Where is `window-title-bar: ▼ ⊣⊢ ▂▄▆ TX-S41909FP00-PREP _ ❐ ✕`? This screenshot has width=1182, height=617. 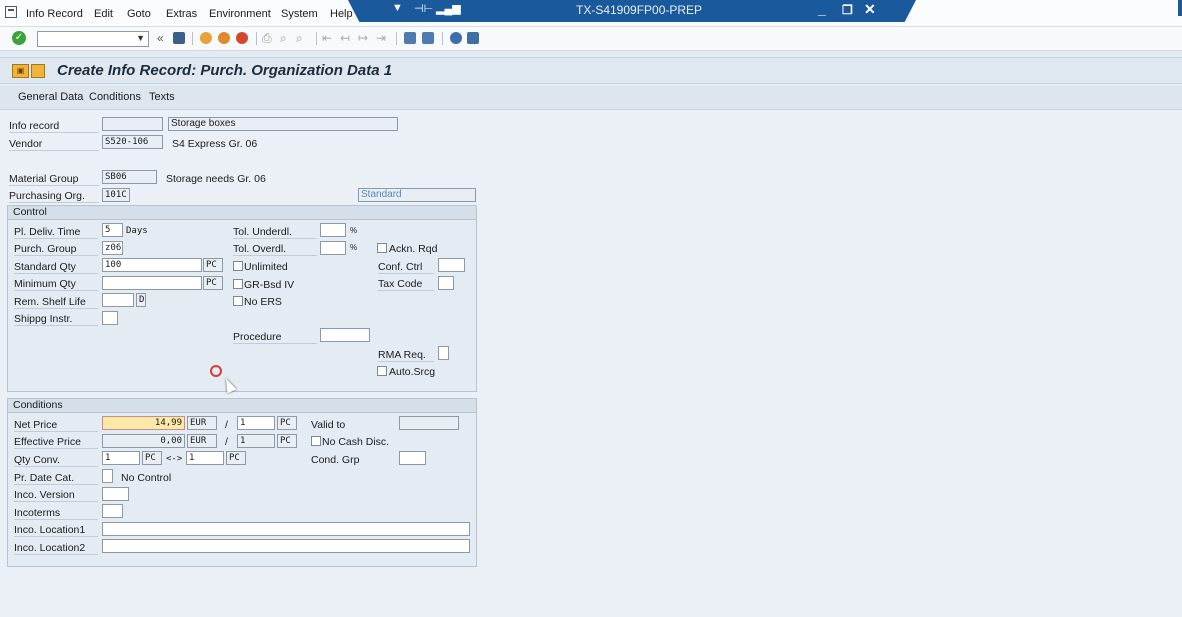
window-title-bar: ▼ ⊣⊢ ▂▄▆ TX-S41909FP00-PREP _ ❐ ✕ is located at coordinates (632, 11).